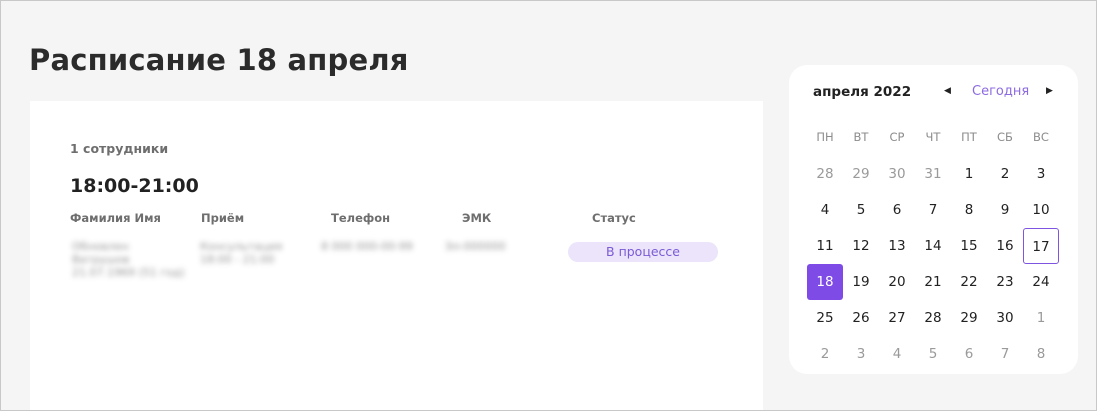 The height and width of the screenshot is (411, 1097). I want to click on next-month-icon: ▶, so click(1049, 91).